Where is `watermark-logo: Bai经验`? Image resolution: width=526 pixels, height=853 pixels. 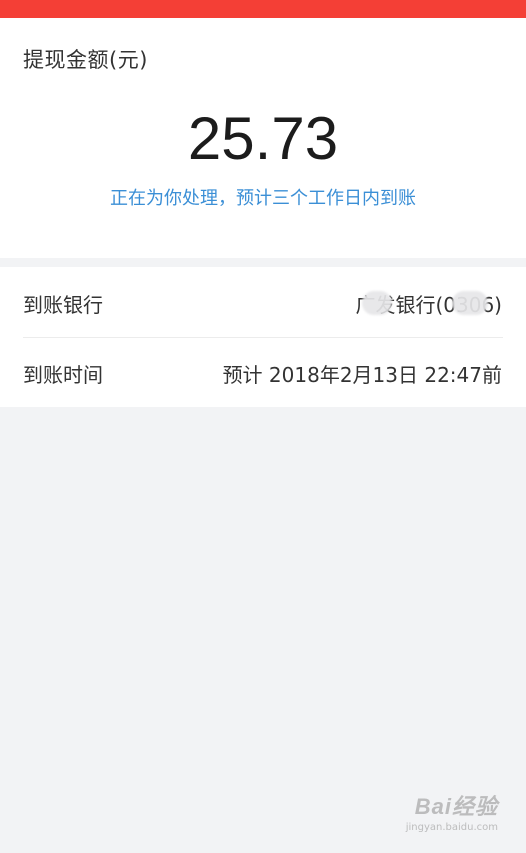 watermark-logo: Bai经验 is located at coordinates (456, 806).